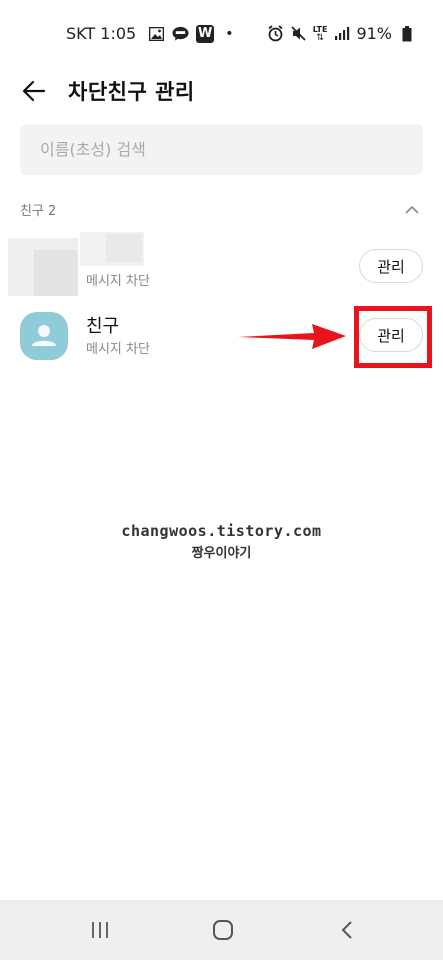 The image size is (443, 960). I want to click on watermark: changwoos.tistory.com 짱우이야기, so click(221, 541).